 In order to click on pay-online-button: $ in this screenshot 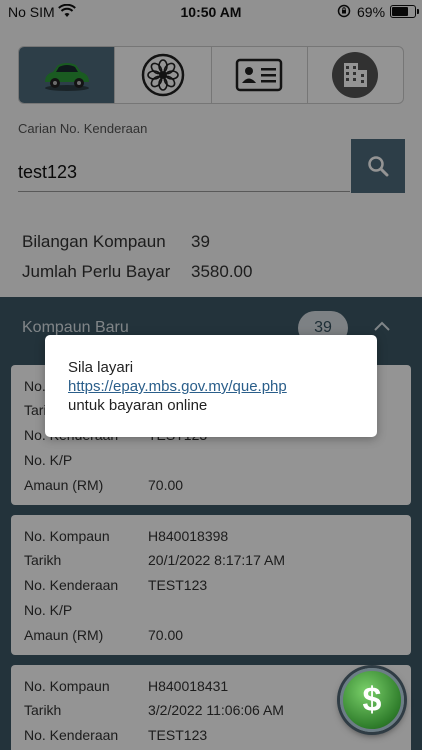, I will do `click(372, 700)`.